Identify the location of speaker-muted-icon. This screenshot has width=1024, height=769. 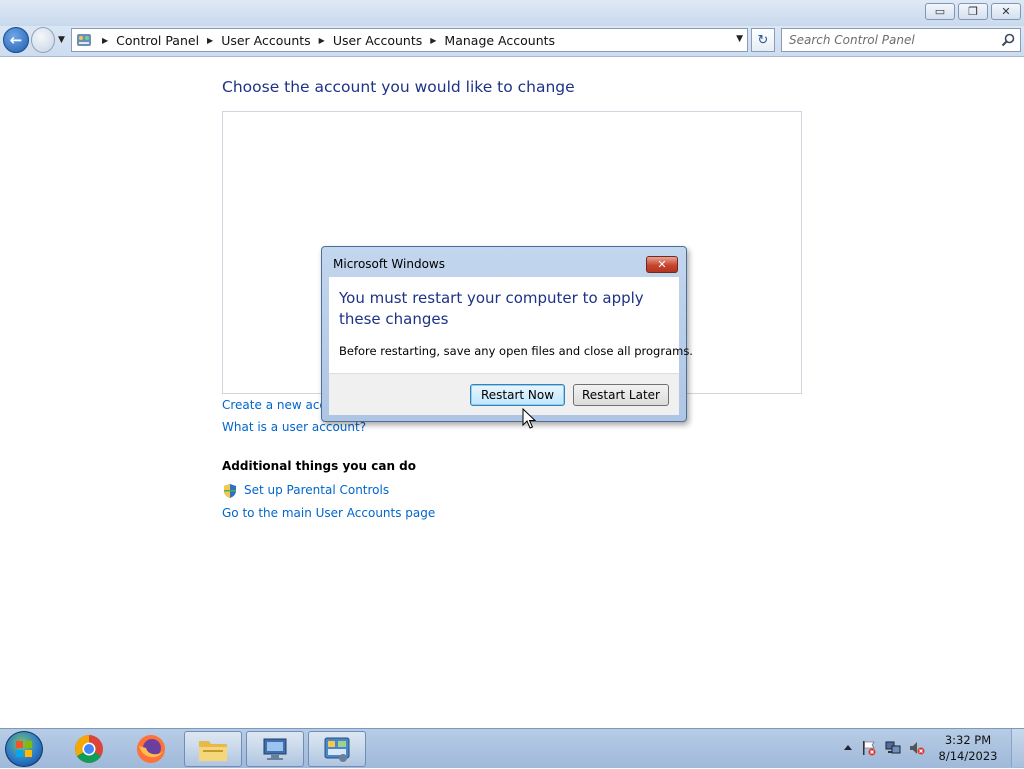
(917, 748).